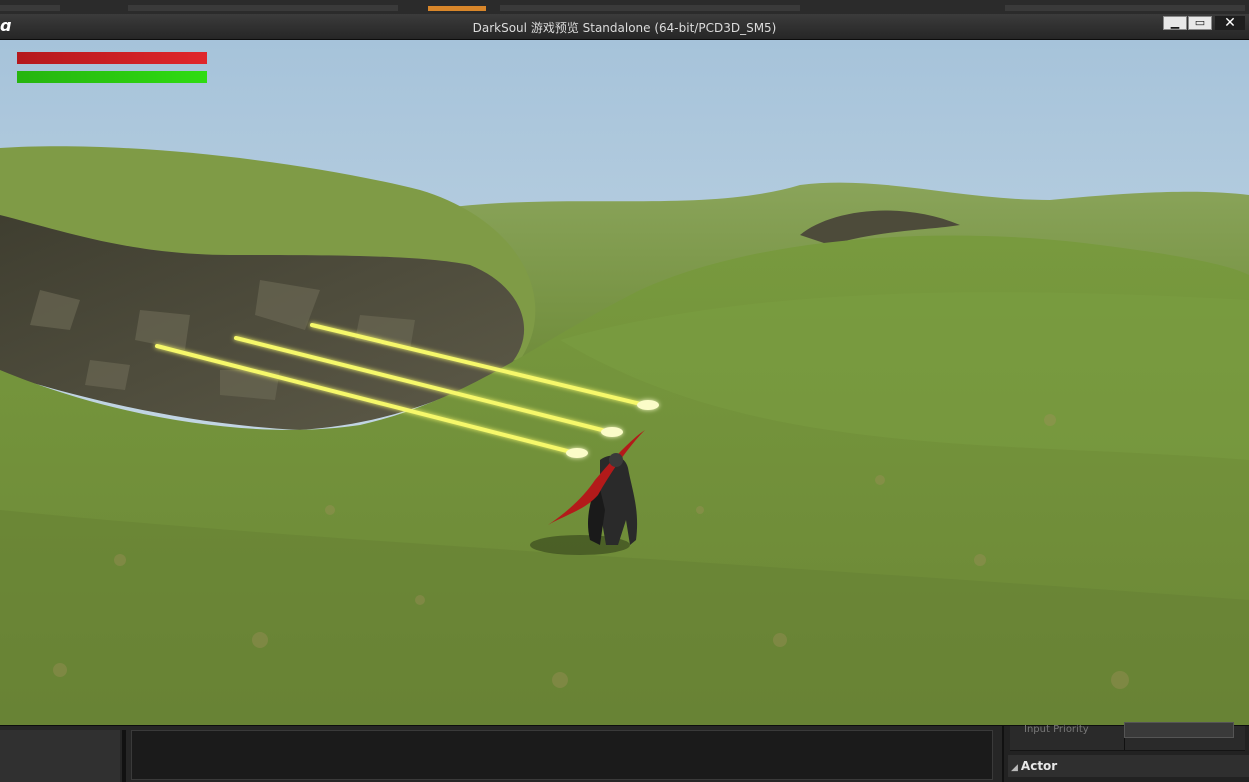 The image size is (1249, 782). Describe the element at coordinates (577, 453) in the screenshot. I see `beam-3-head` at that location.